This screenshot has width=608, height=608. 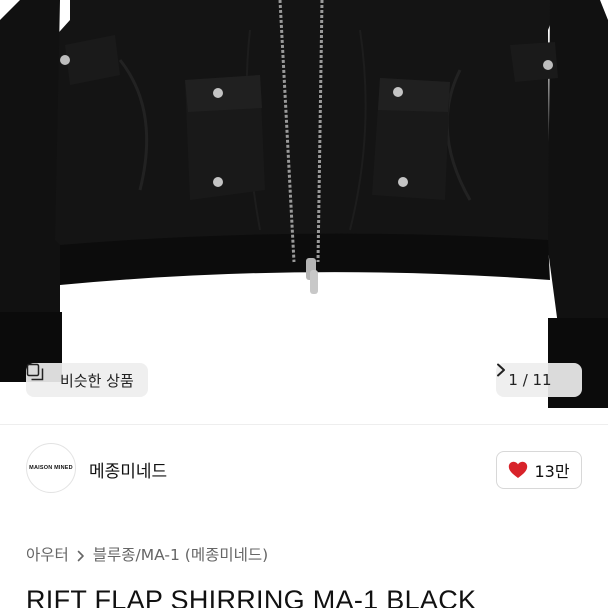 I want to click on seller-name: 메종미네드, so click(x=128, y=469).